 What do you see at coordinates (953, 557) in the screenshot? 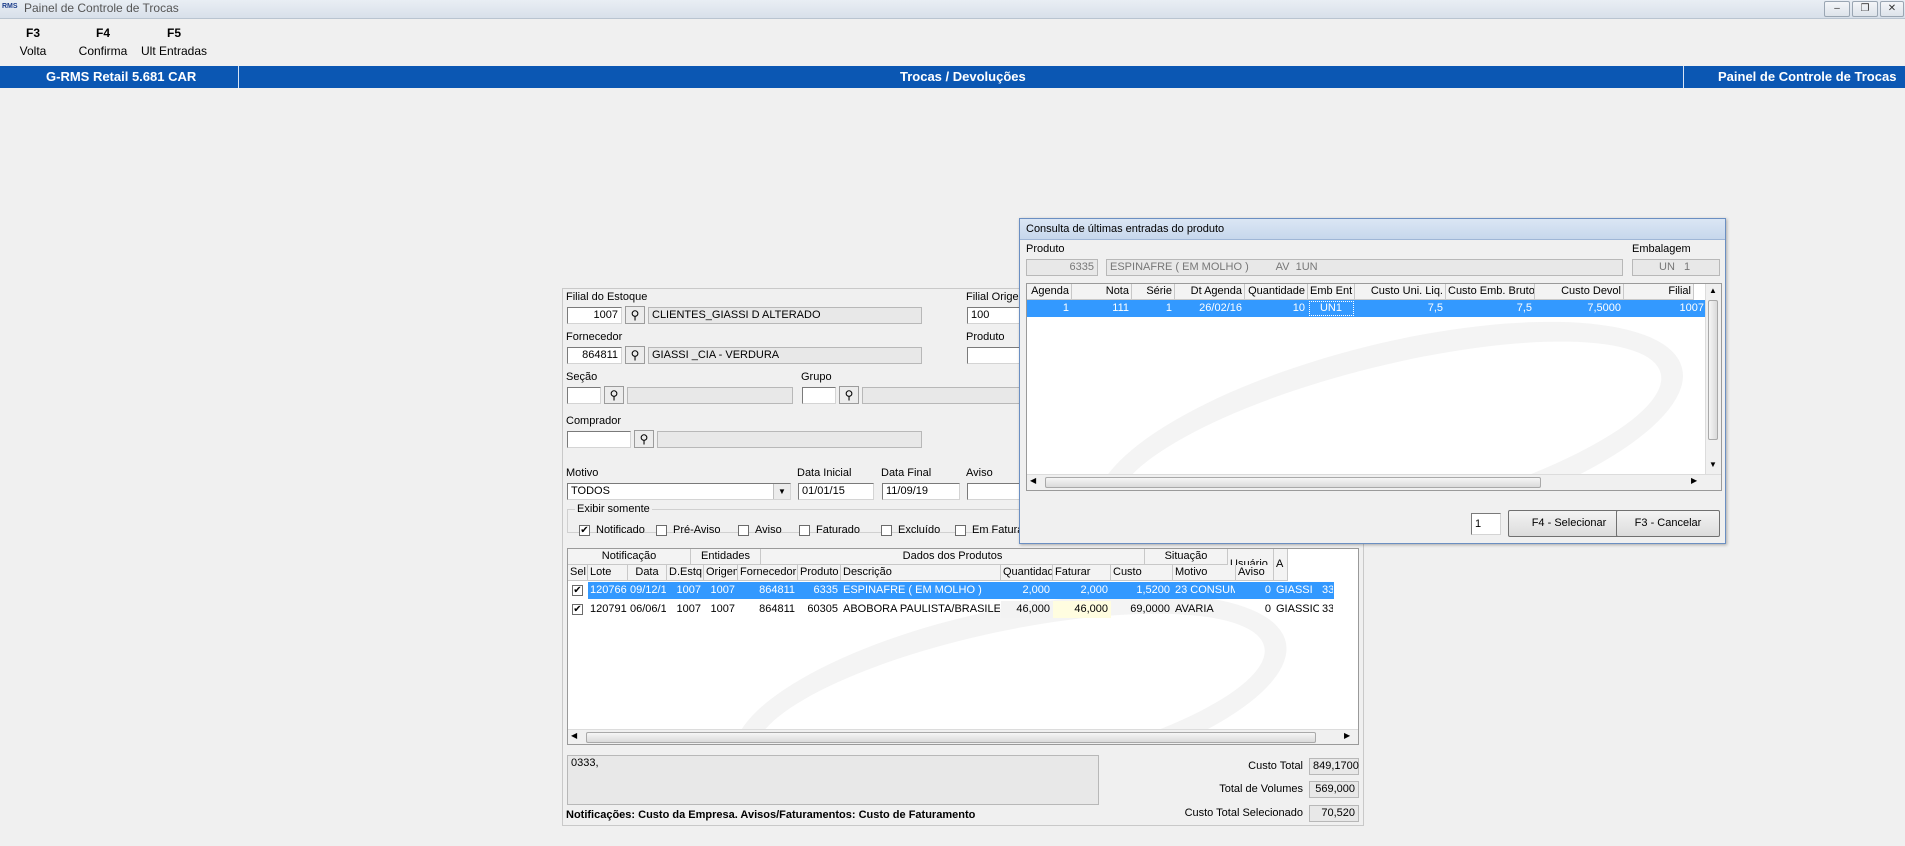
I see `group-dados-produtos: Dados dos Produtos` at bounding box center [953, 557].